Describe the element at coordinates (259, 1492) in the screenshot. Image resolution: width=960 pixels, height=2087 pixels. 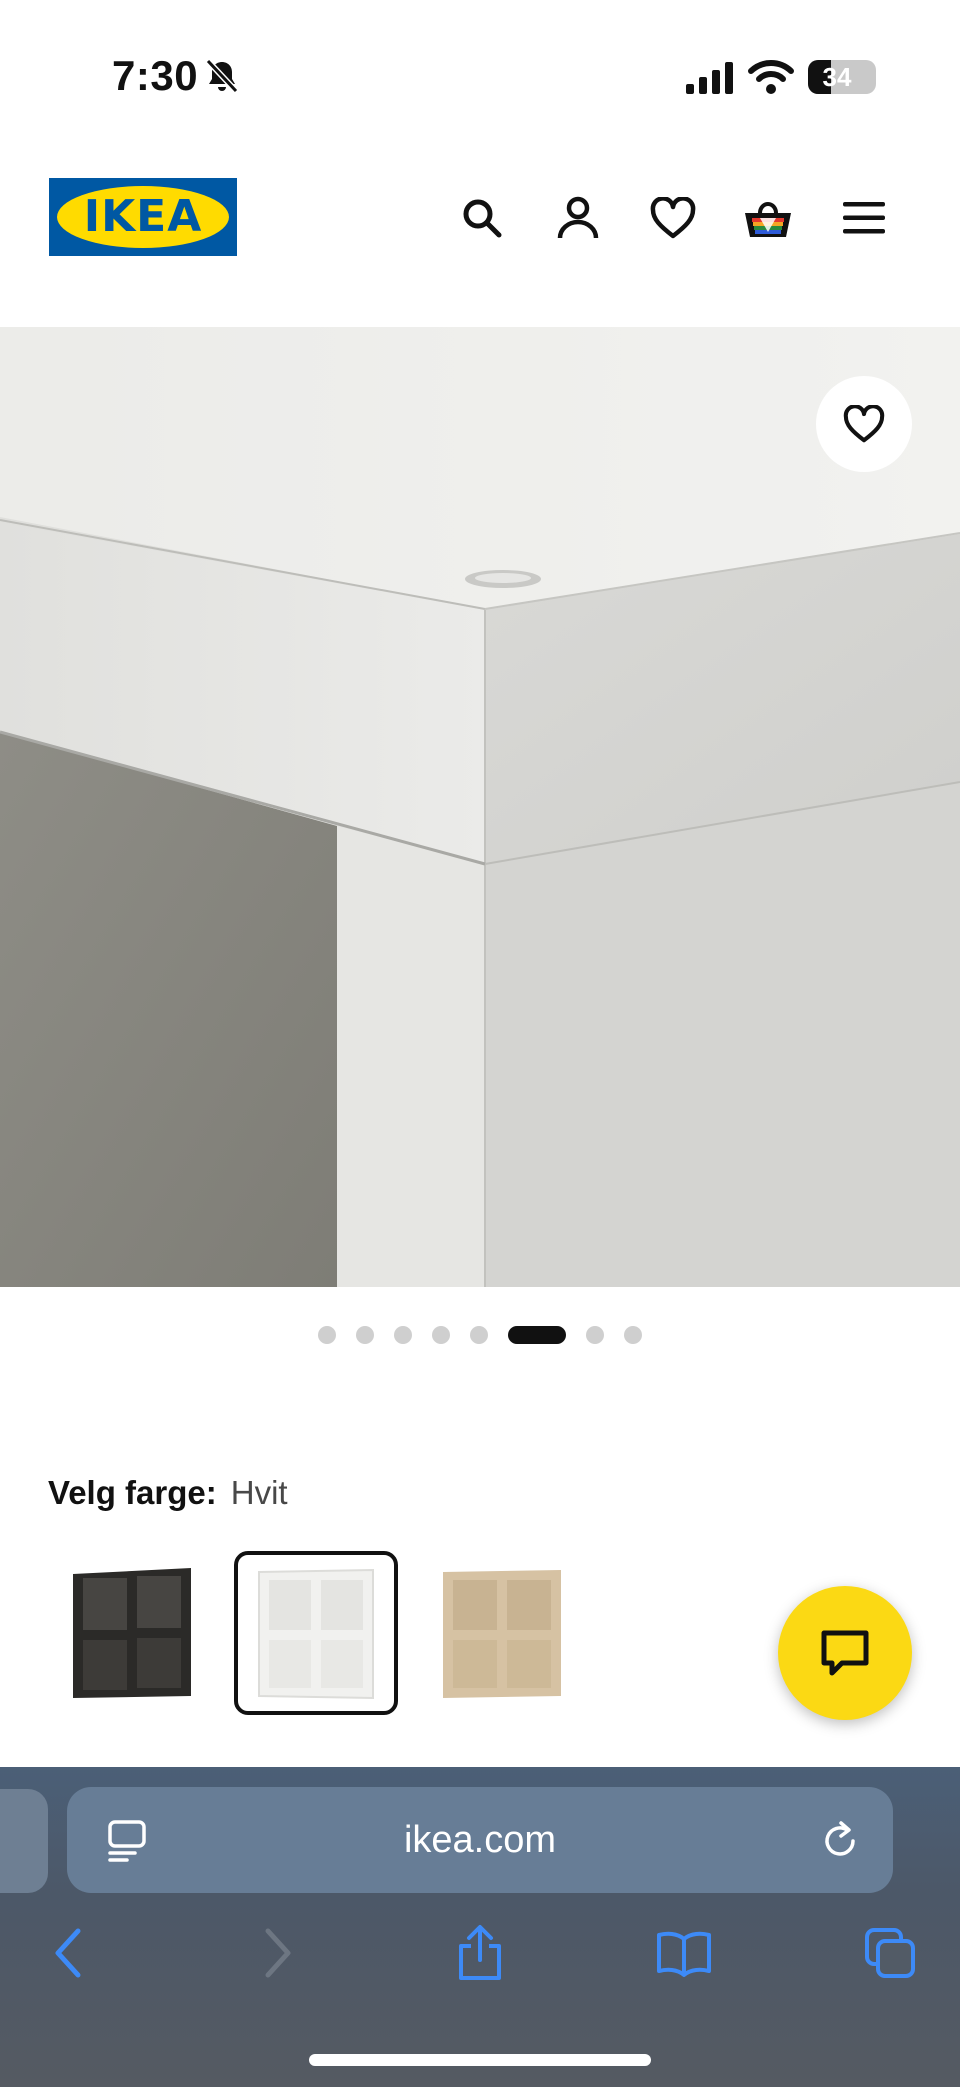
I see `color-value: Hvit` at that location.